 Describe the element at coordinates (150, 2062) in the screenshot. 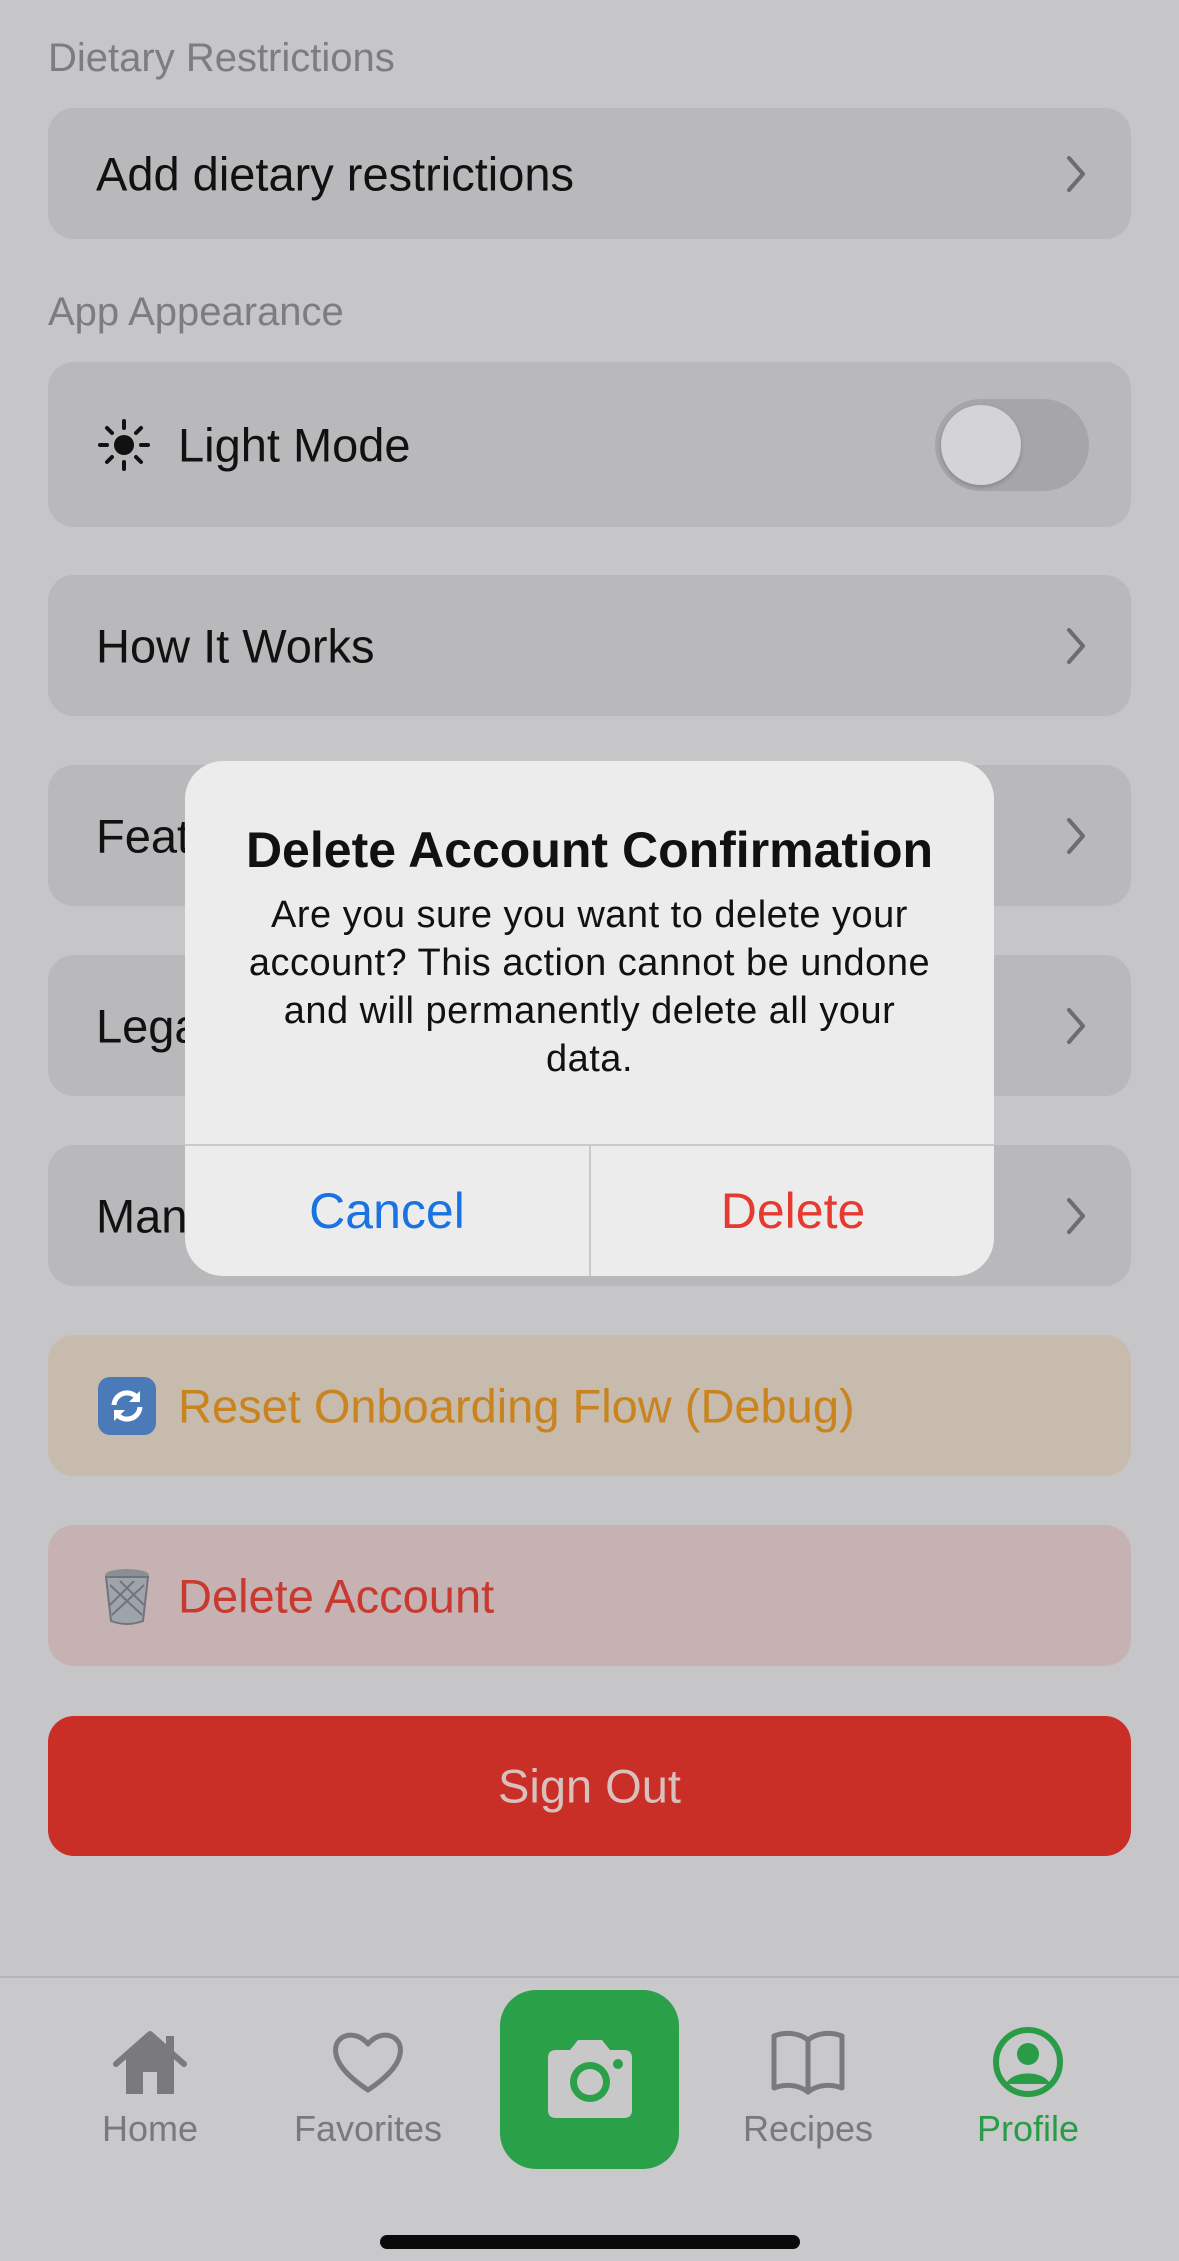

I see `house-icon` at that location.